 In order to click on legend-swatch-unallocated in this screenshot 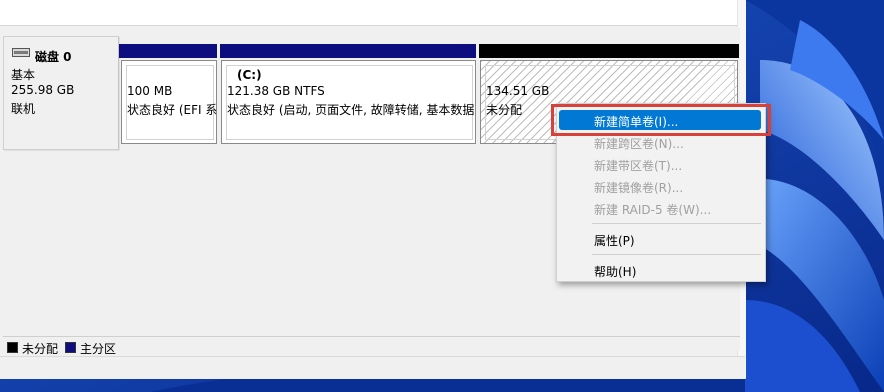, I will do `click(12, 347)`.